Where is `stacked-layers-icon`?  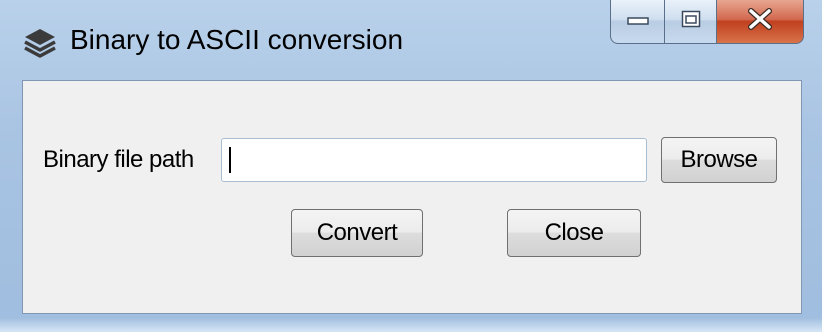 stacked-layers-icon is located at coordinates (40, 43).